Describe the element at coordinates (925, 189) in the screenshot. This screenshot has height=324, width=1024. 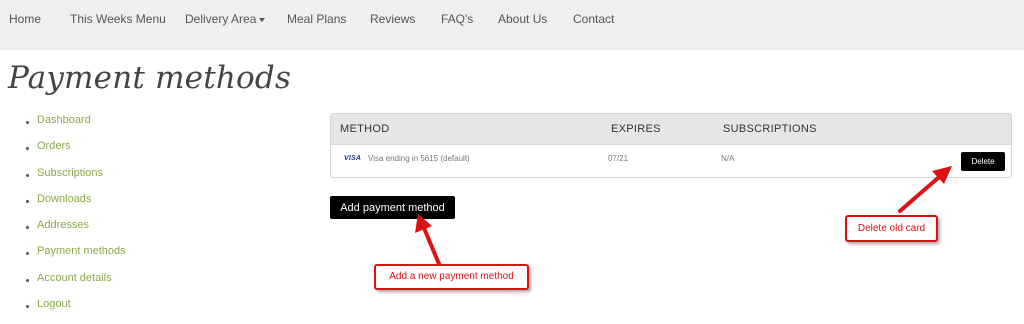
I see `delete-arrow-icon` at that location.